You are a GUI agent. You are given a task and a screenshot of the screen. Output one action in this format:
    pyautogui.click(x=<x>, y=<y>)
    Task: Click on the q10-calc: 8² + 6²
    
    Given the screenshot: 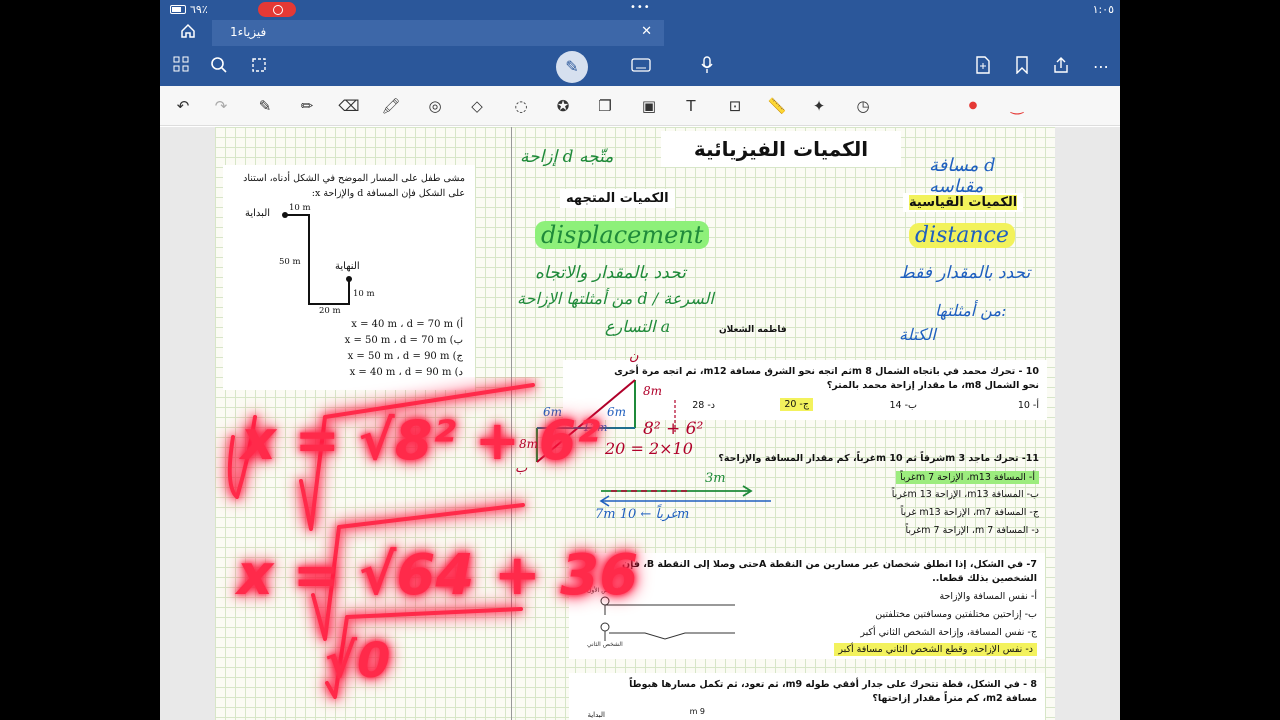 What is the action you would take?
    pyautogui.click(x=673, y=429)
    